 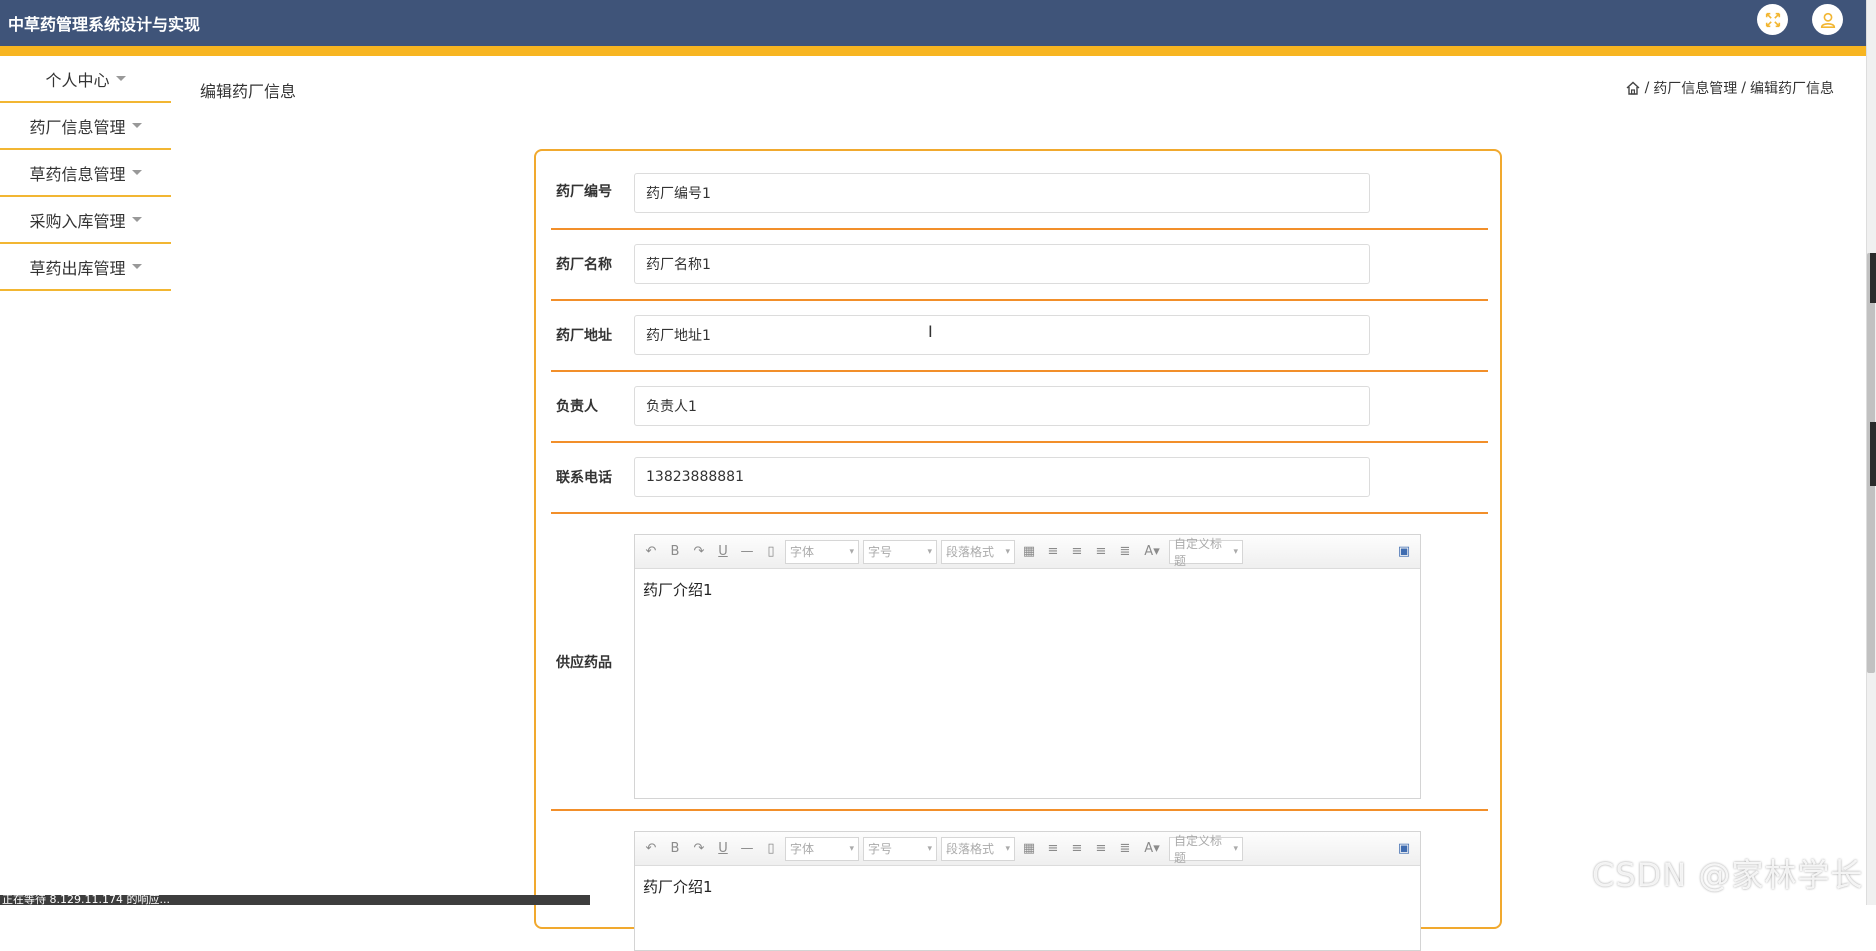 I want to click on sidebar-item-pharmacy-info: 药厂信息管理, so click(x=85, y=126).